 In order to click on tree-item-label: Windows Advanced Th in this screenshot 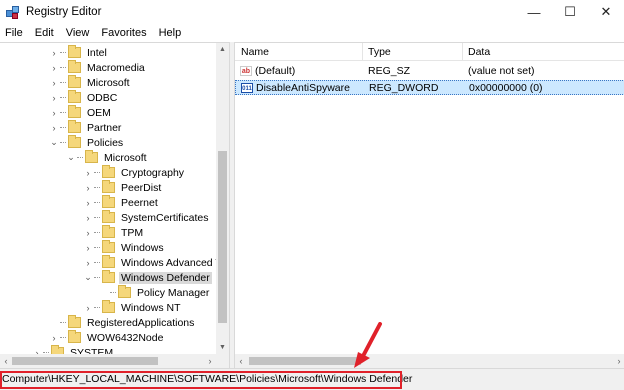, I will do `click(174, 262)`.